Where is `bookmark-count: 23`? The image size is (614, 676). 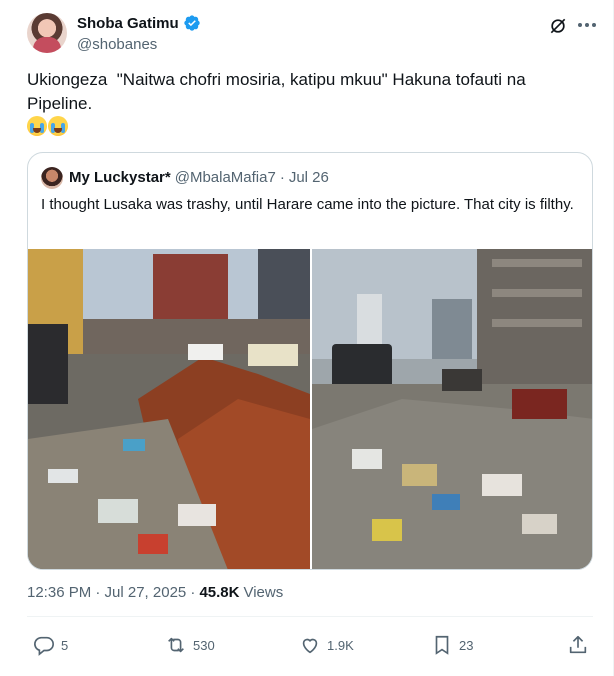
bookmark-count: 23 is located at coordinates (466, 645).